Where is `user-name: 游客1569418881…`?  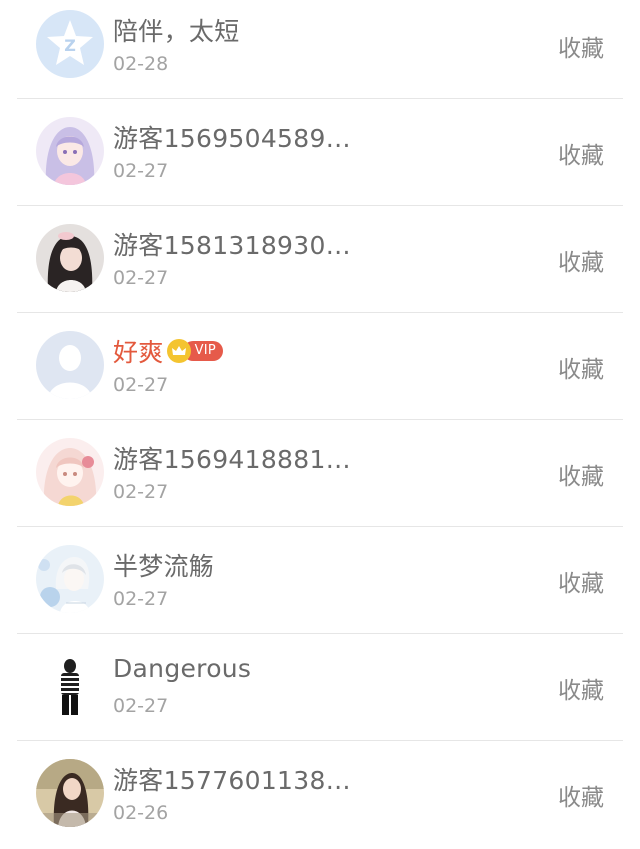
user-name: 游客1569418881… is located at coordinates (232, 458).